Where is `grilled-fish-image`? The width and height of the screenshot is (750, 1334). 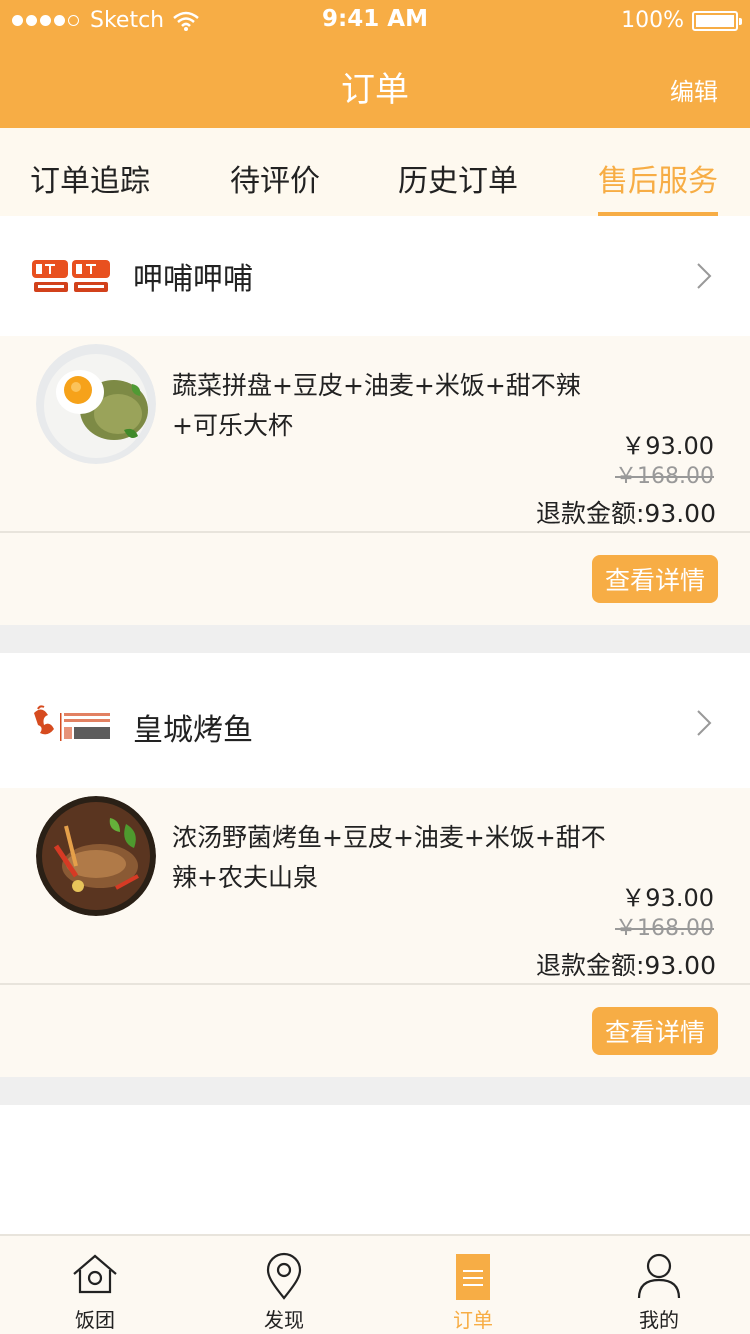
grilled-fish-image is located at coordinates (96, 856).